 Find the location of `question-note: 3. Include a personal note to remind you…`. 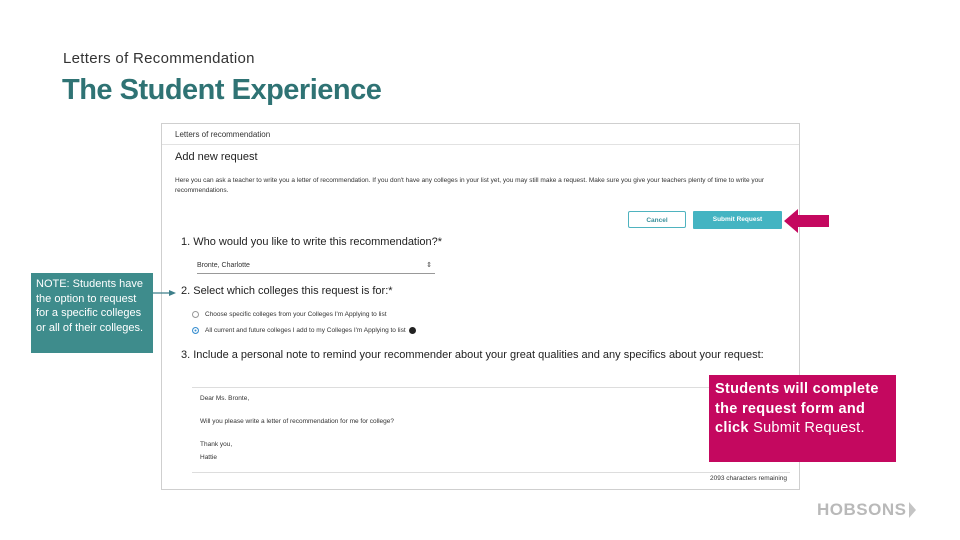

question-note: 3. Include a personal note to remind you… is located at coordinates (472, 355).